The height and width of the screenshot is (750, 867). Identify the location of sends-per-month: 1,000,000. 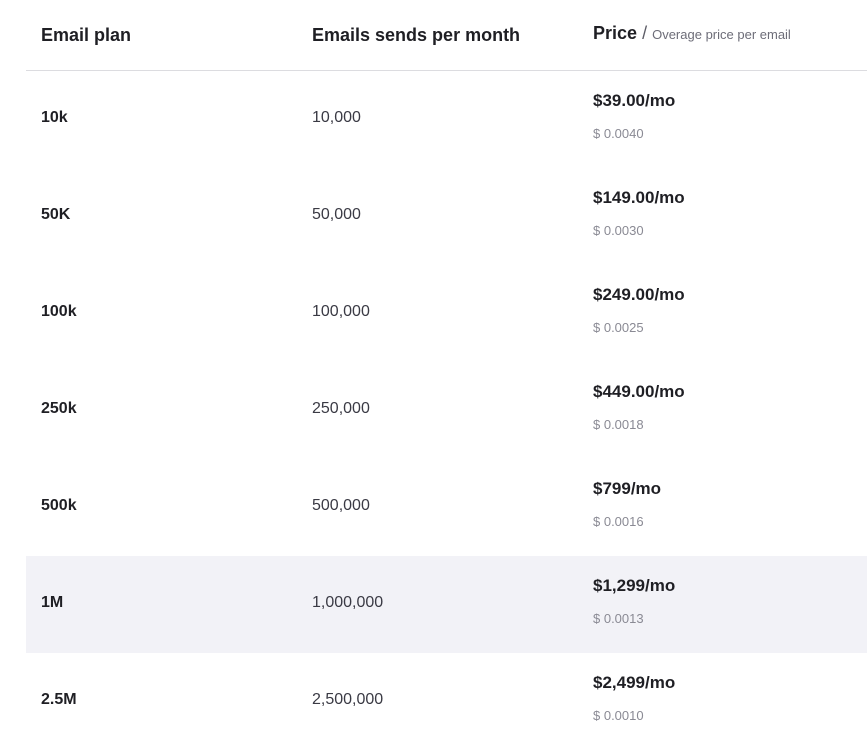
(348, 602).